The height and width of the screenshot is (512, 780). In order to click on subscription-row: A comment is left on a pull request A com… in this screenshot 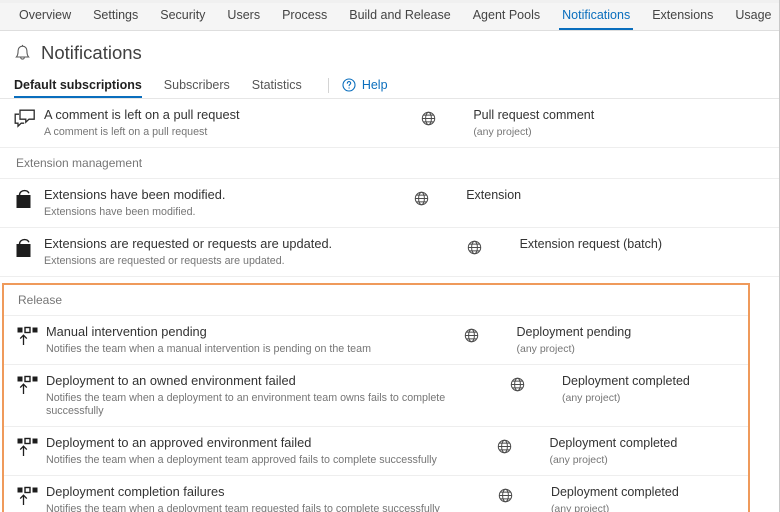, I will do `click(389, 123)`.